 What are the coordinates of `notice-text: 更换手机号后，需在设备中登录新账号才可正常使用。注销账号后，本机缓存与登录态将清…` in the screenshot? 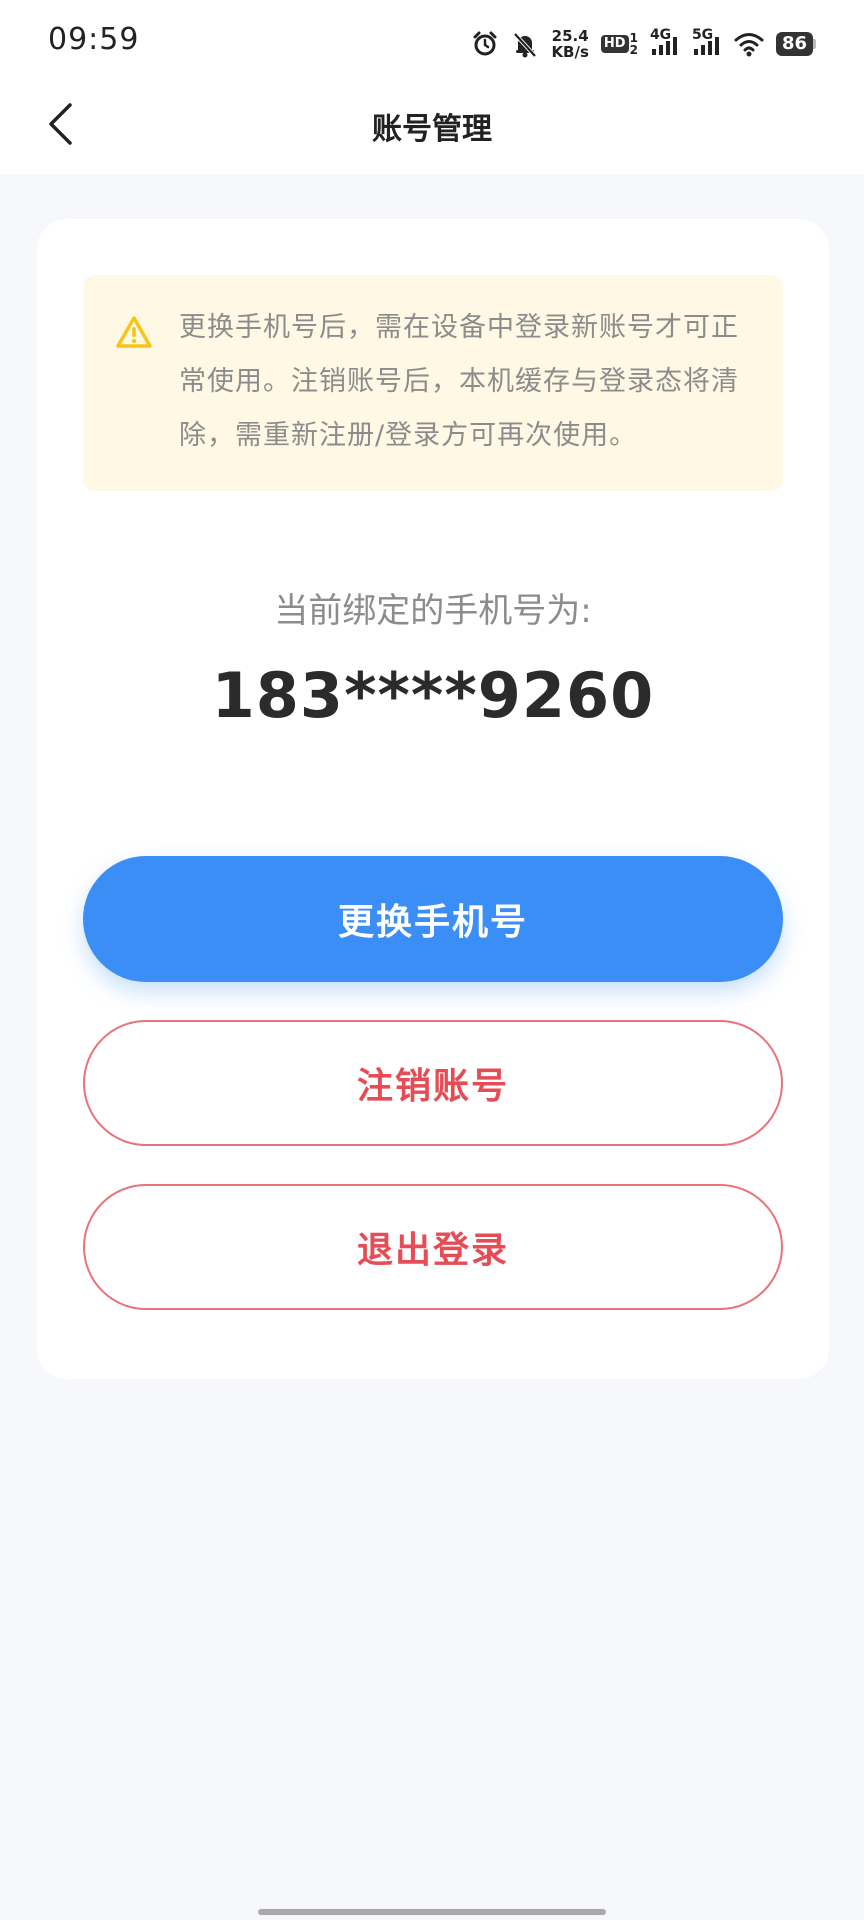 It's located at (459, 381).